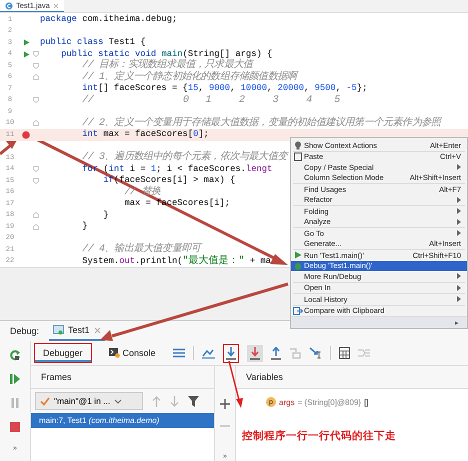 The image size is (468, 461). Describe the element at coordinates (15, 427) in the screenshot. I see `stop-icon` at that location.